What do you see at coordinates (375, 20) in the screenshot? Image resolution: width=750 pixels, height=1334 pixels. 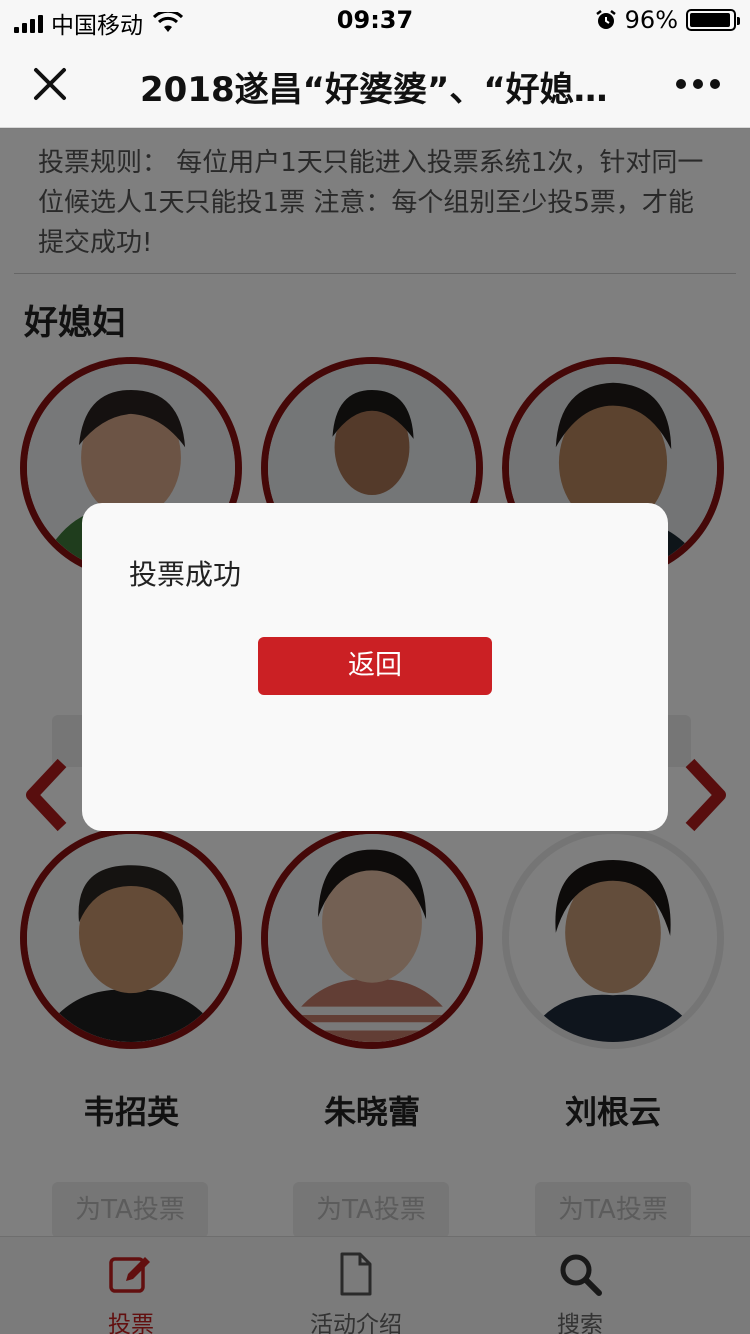 I see `status-bar: 中国移动 09:37 96%` at bounding box center [375, 20].